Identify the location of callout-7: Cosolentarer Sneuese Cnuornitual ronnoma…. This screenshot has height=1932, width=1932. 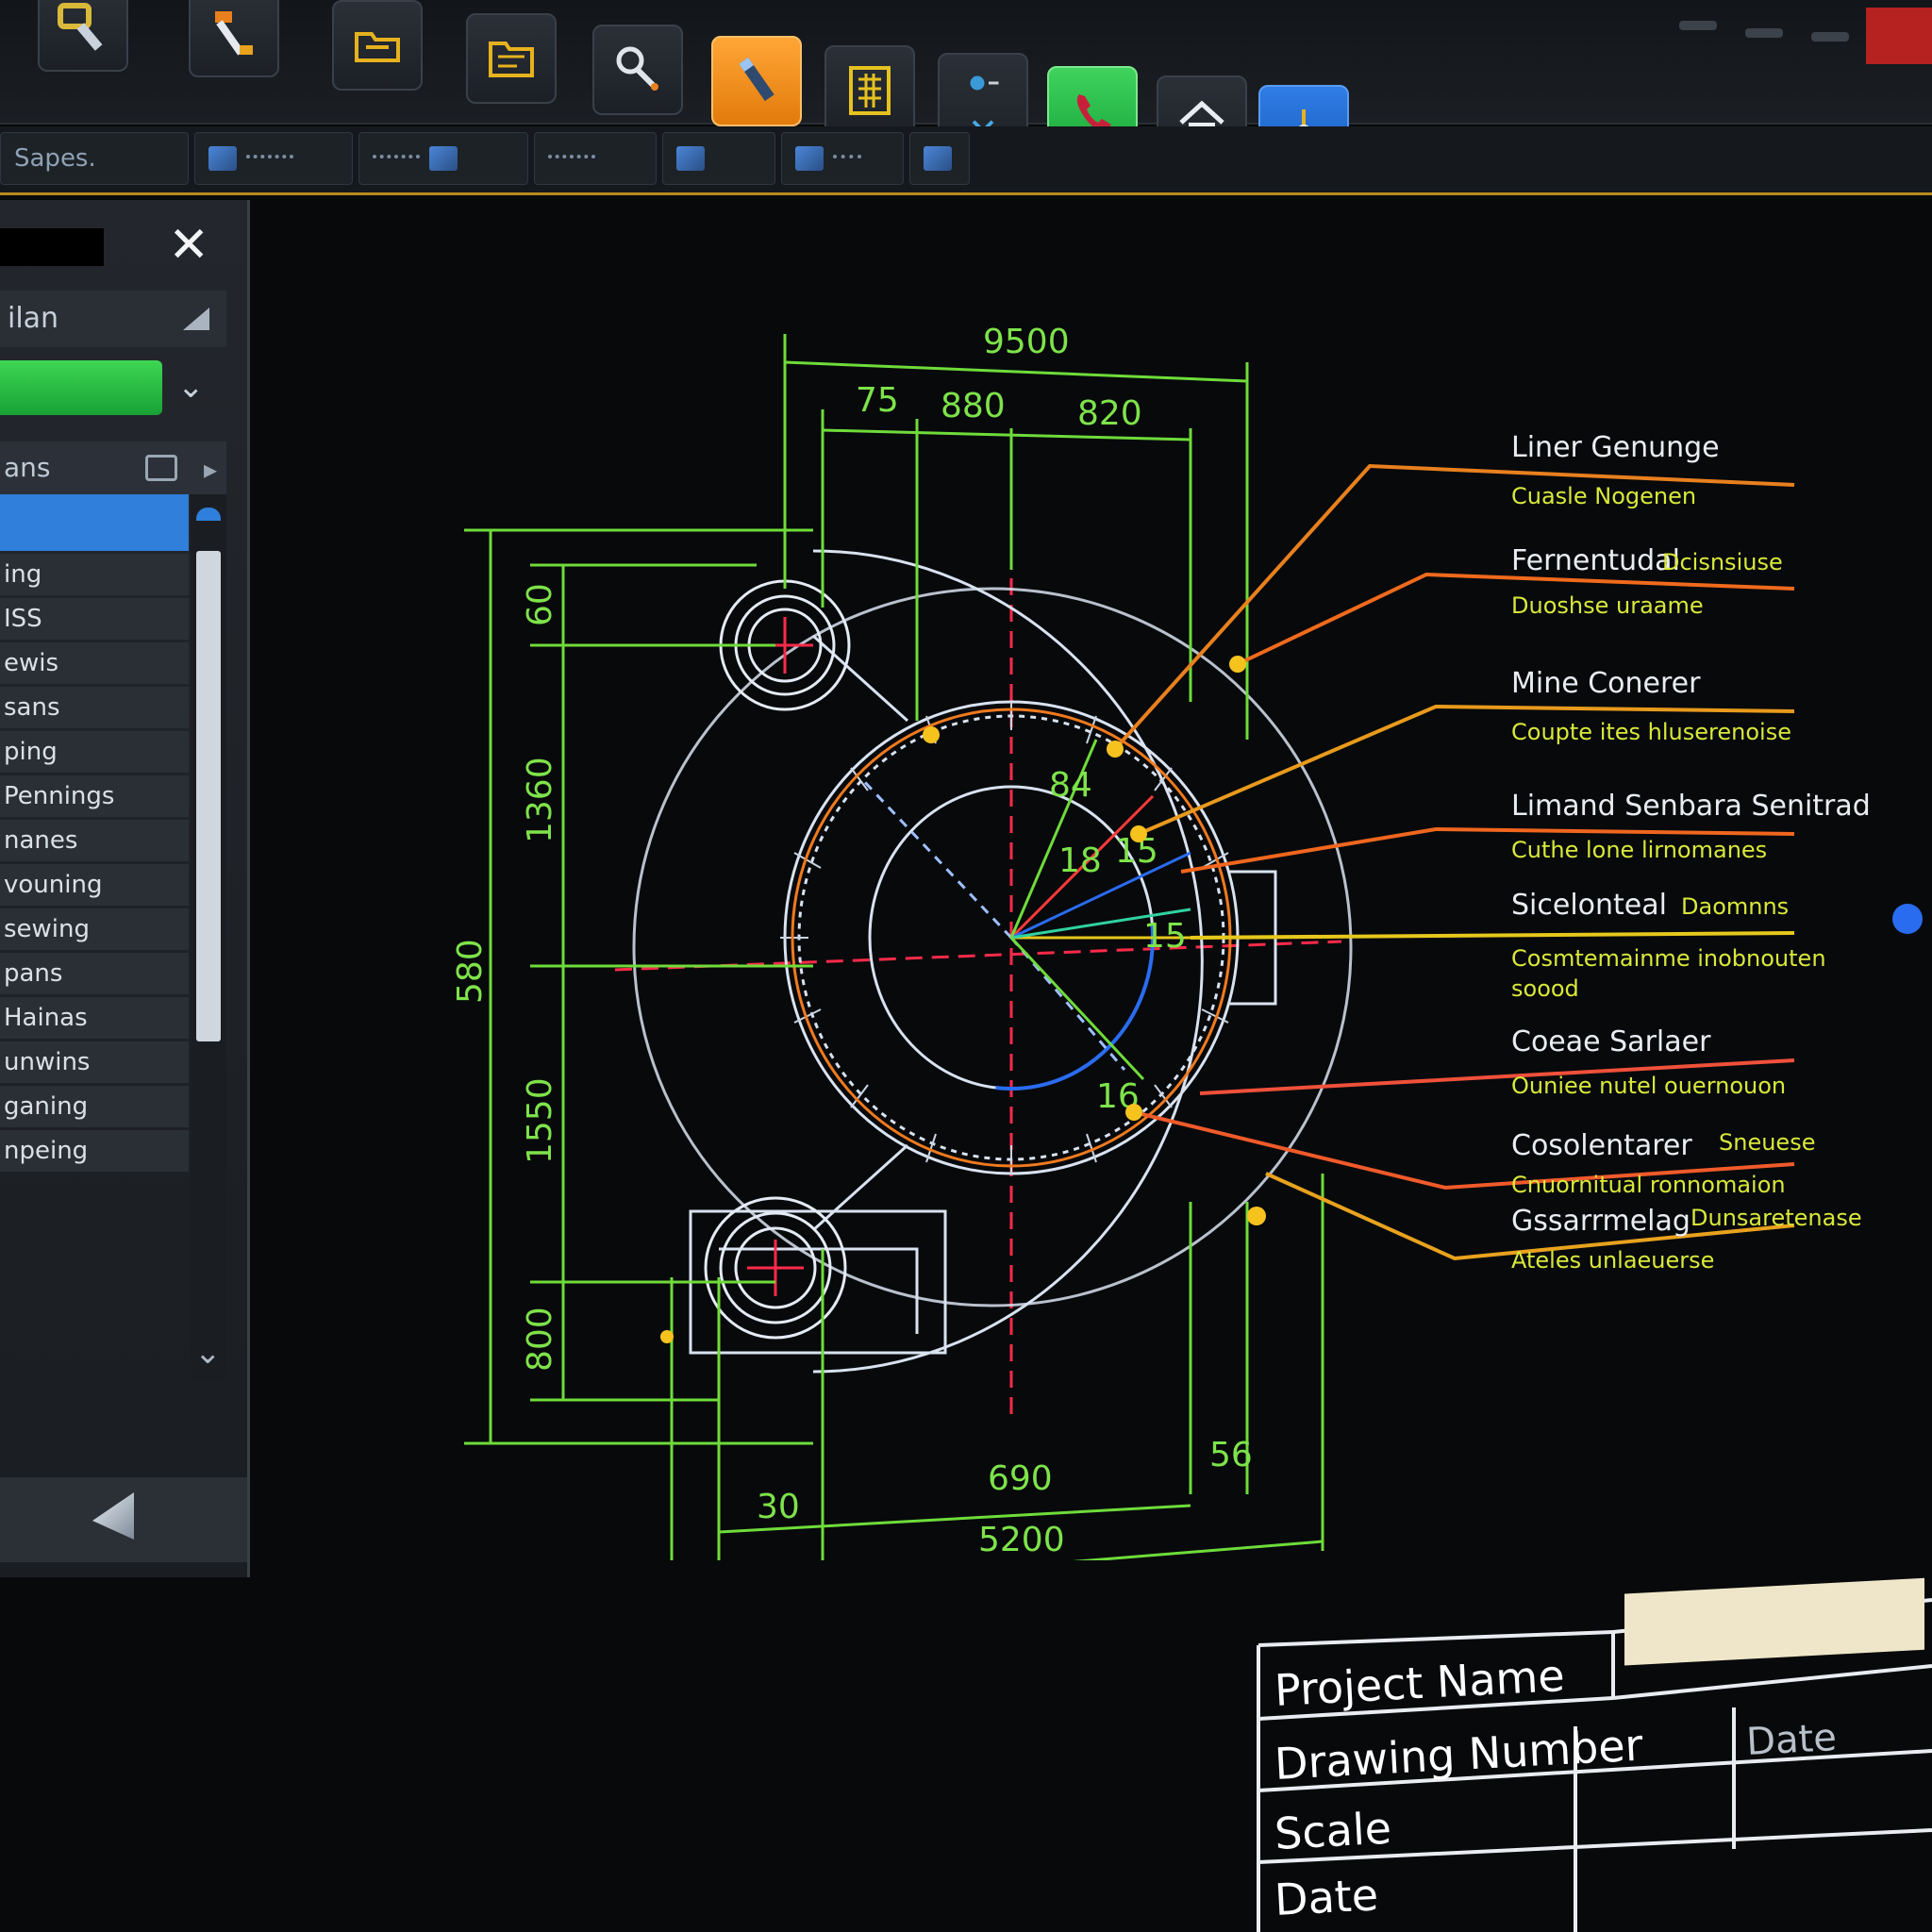
(1663, 1163).